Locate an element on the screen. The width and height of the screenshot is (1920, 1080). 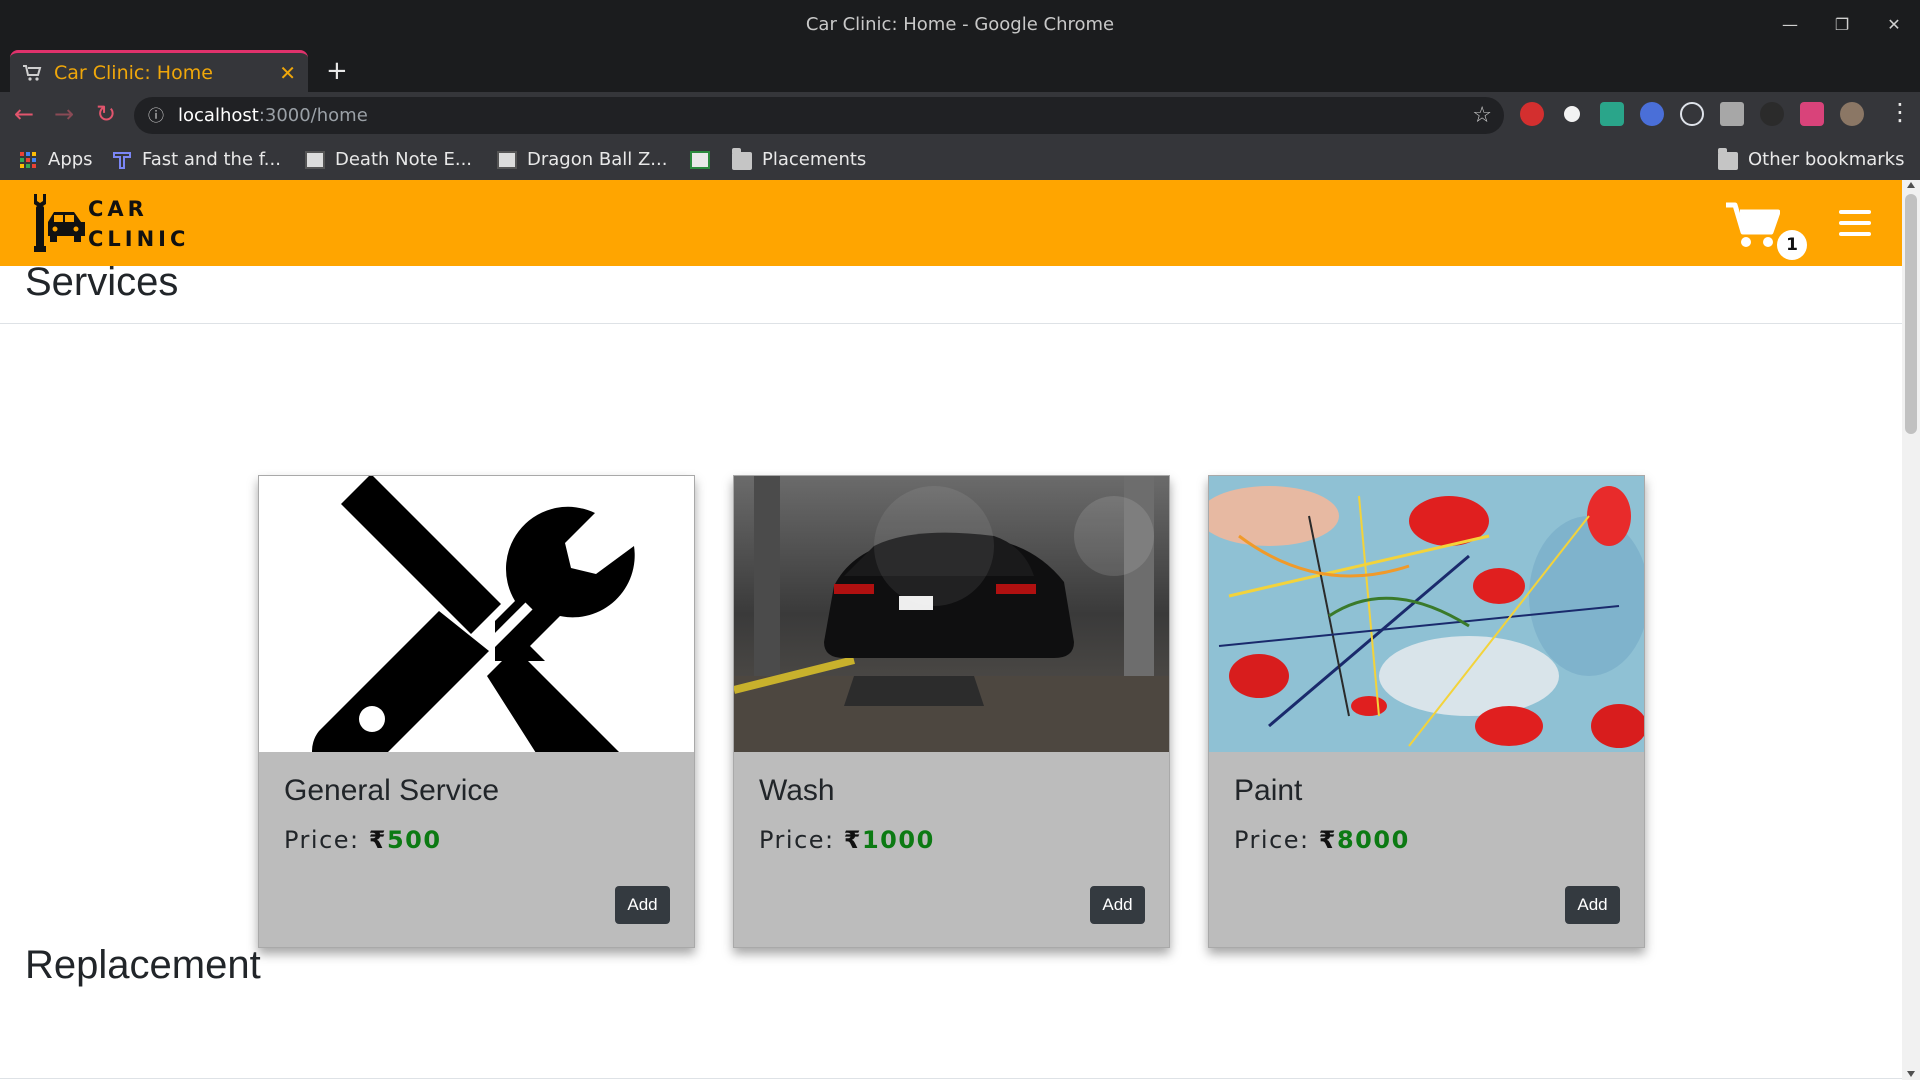
price-amount: 8000 is located at coordinates (1373, 840).